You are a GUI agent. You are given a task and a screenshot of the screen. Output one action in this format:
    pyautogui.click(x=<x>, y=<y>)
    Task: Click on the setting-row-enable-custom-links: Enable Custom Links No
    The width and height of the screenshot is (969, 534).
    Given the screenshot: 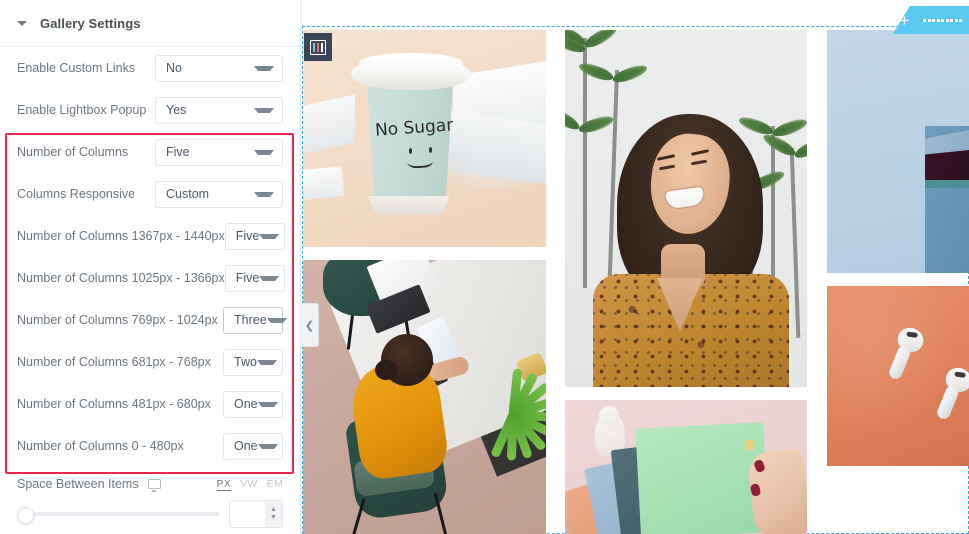 What is the action you would take?
    pyautogui.click(x=150, y=68)
    